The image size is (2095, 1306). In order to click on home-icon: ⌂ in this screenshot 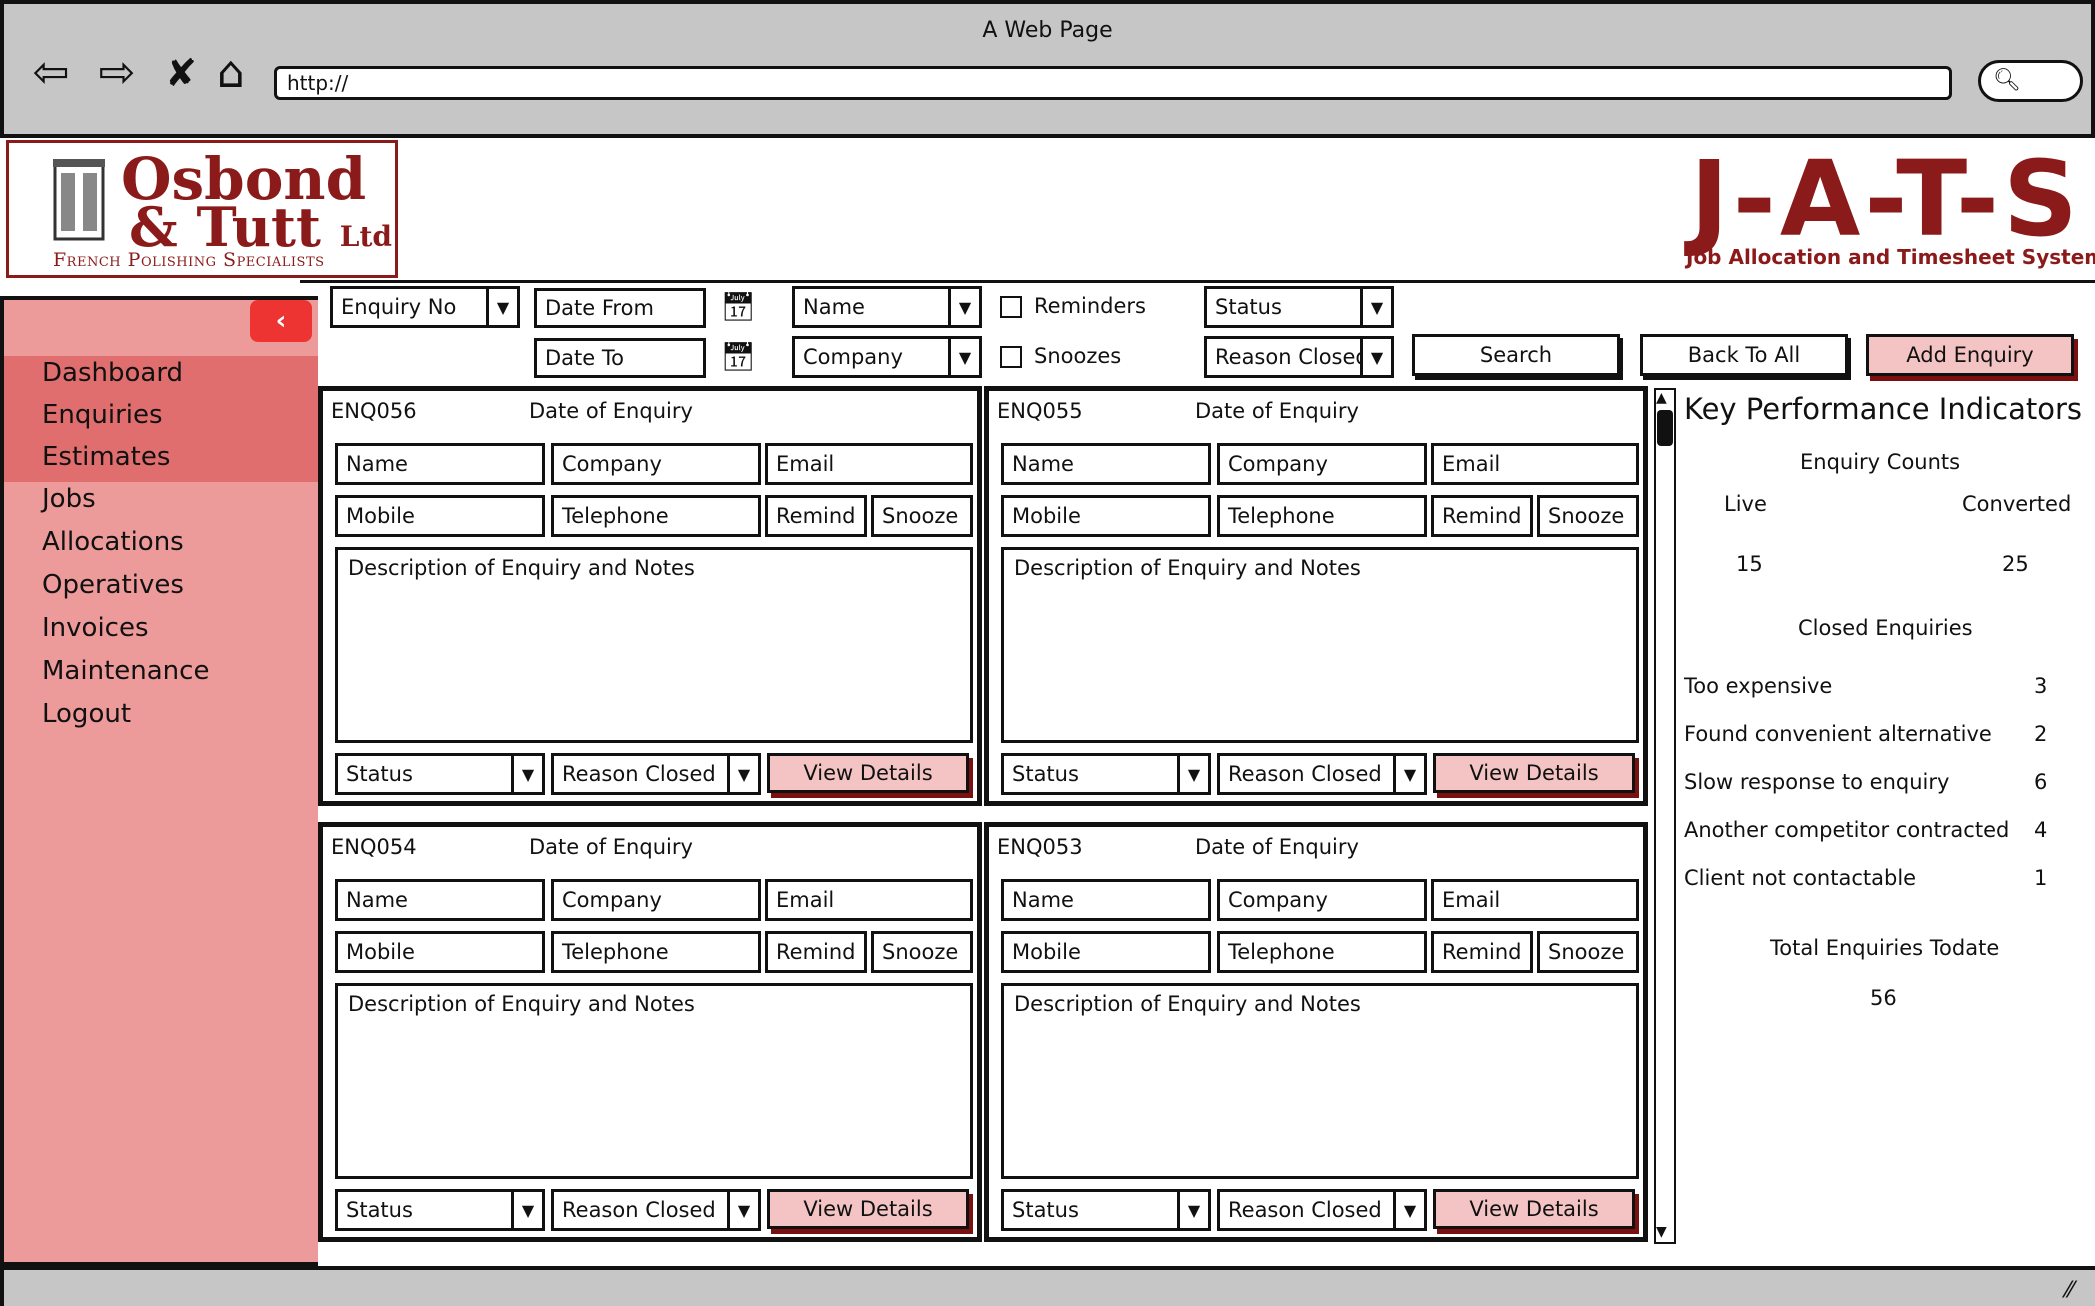, I will do `click(231, 73)`.